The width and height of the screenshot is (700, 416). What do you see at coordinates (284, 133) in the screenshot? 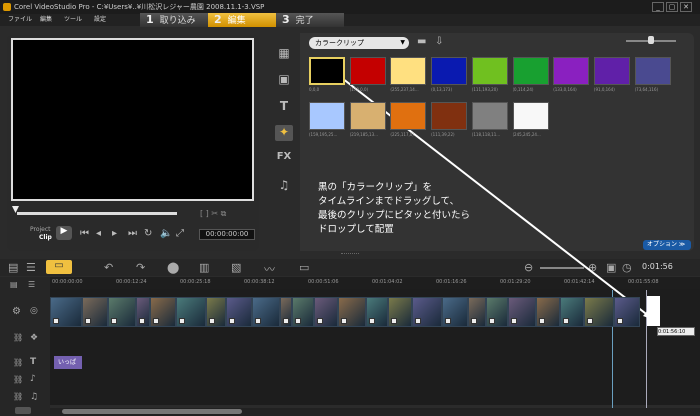
I see `graphics-icon: ✦` at bounding box center [284, 133].